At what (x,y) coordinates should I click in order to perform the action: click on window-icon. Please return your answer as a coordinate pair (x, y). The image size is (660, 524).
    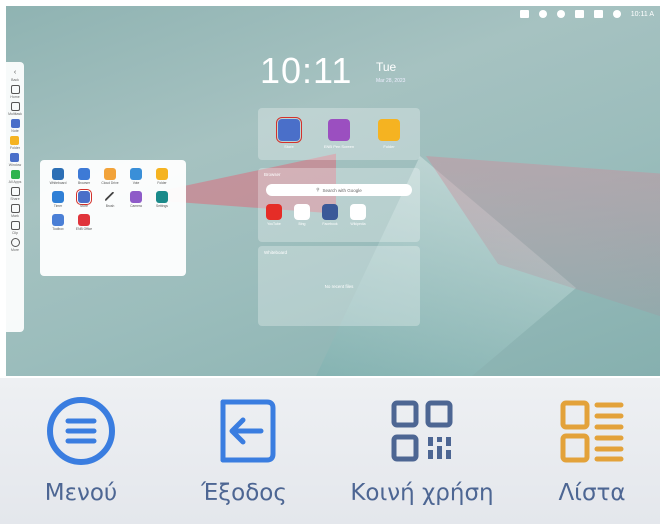
    Looking at the image, I should click on (15, 157).